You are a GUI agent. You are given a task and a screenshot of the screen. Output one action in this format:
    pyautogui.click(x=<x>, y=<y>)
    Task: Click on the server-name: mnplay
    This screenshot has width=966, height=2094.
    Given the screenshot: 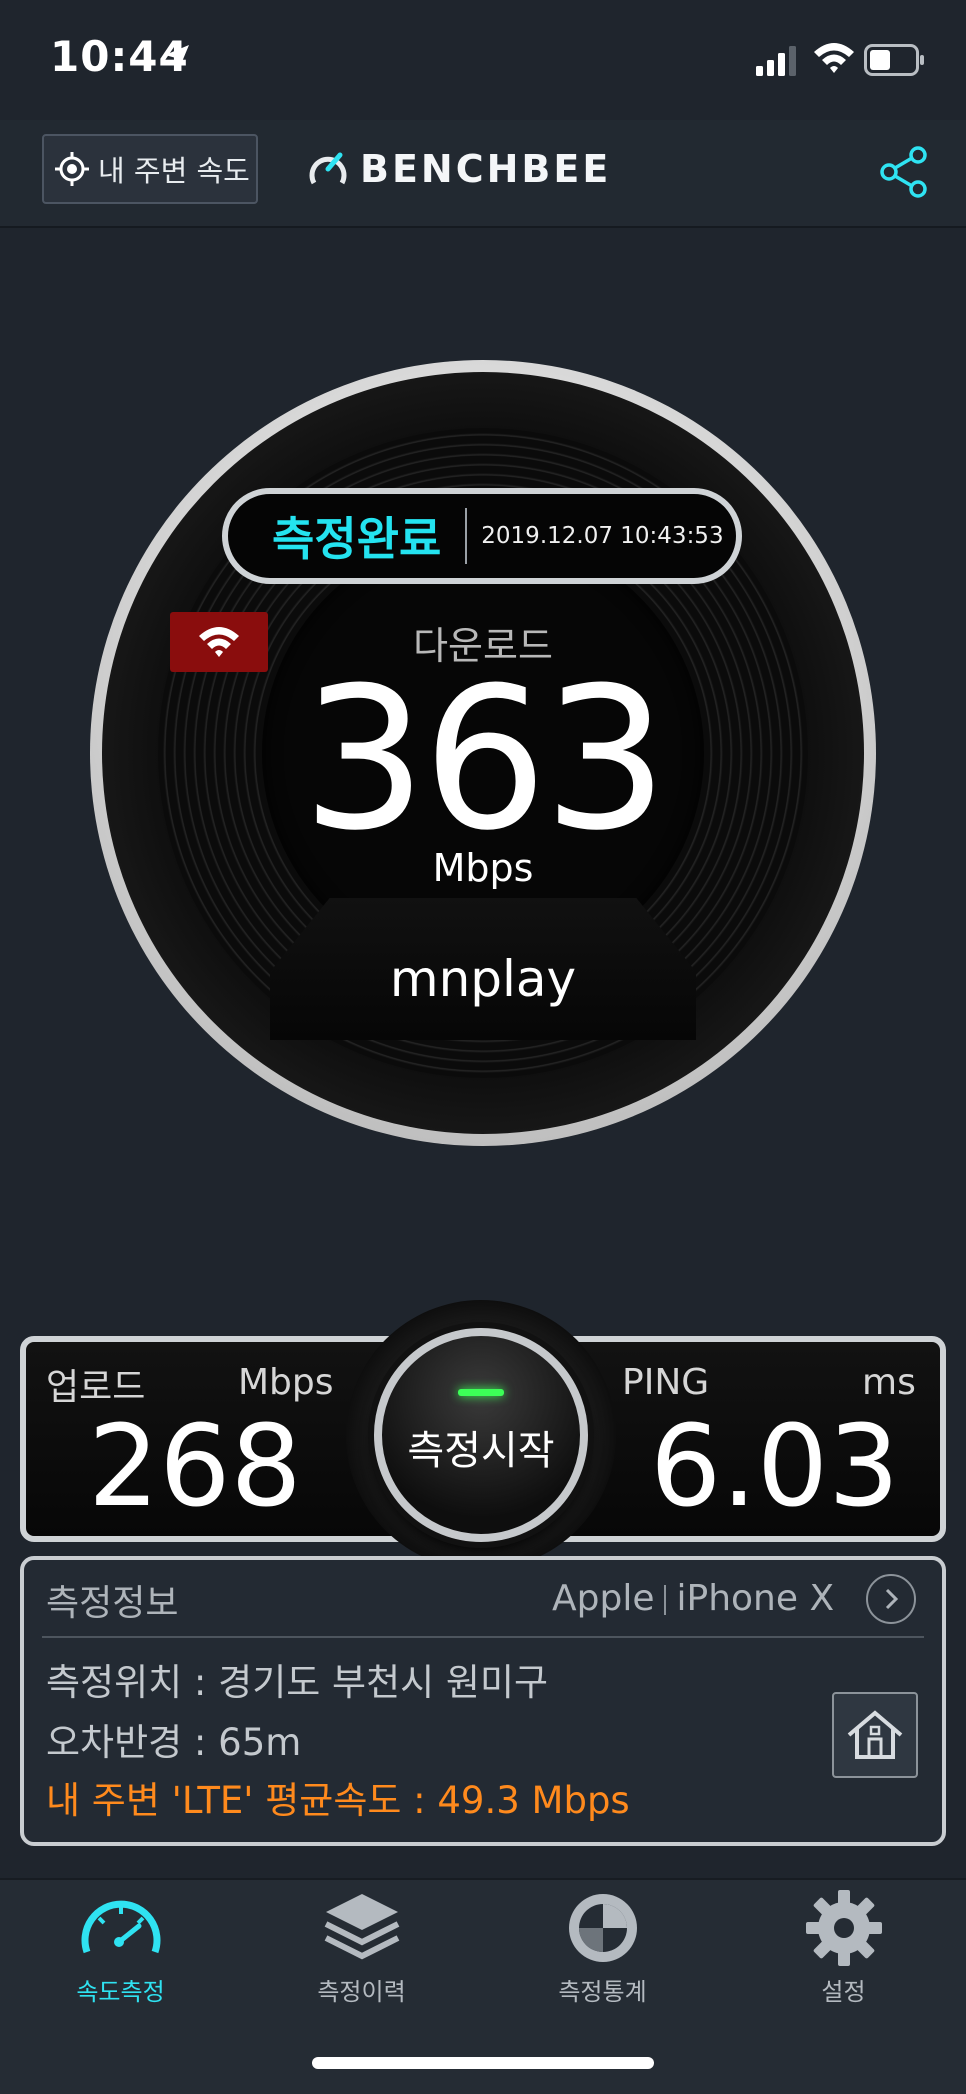 What is the action you would take?
    pyautogui.click(x=483, y=979)
    